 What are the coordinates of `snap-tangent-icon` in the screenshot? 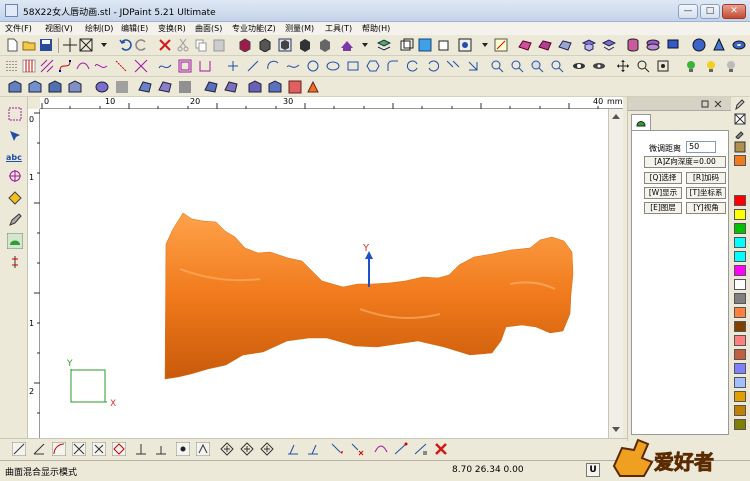 It's located at (161, 449).